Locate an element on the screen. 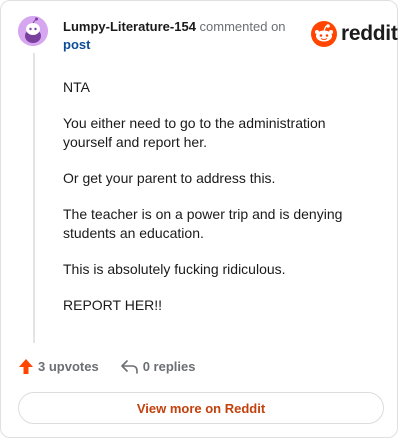 This screenshot has width=400, height=440. reddit-wordmark: reddit is located at coordinates (369, 33).